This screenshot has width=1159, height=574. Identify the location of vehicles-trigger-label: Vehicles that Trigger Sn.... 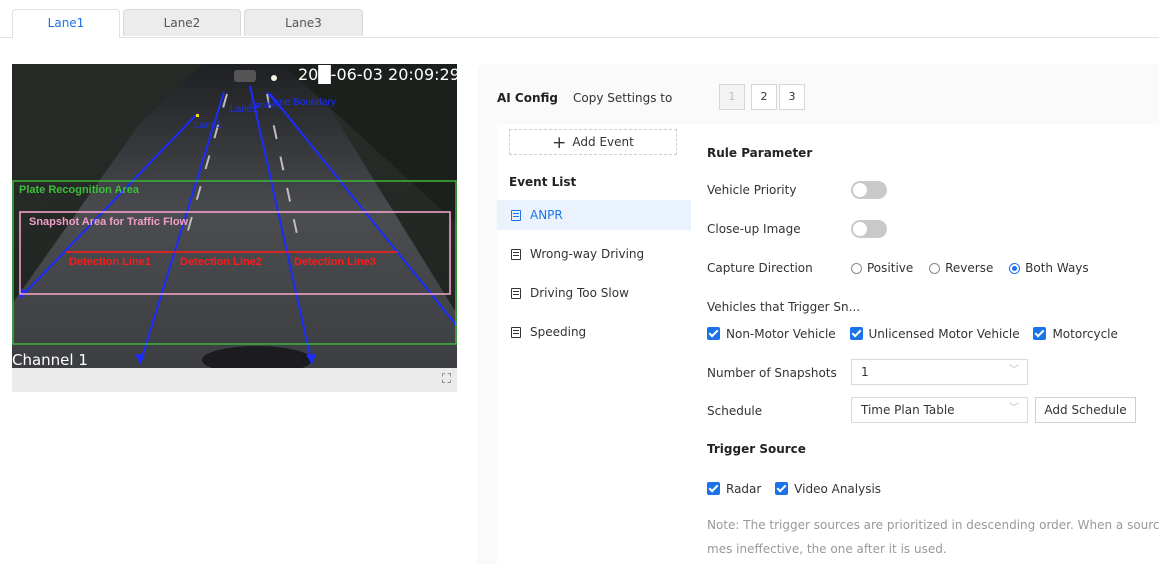
(784, 307).